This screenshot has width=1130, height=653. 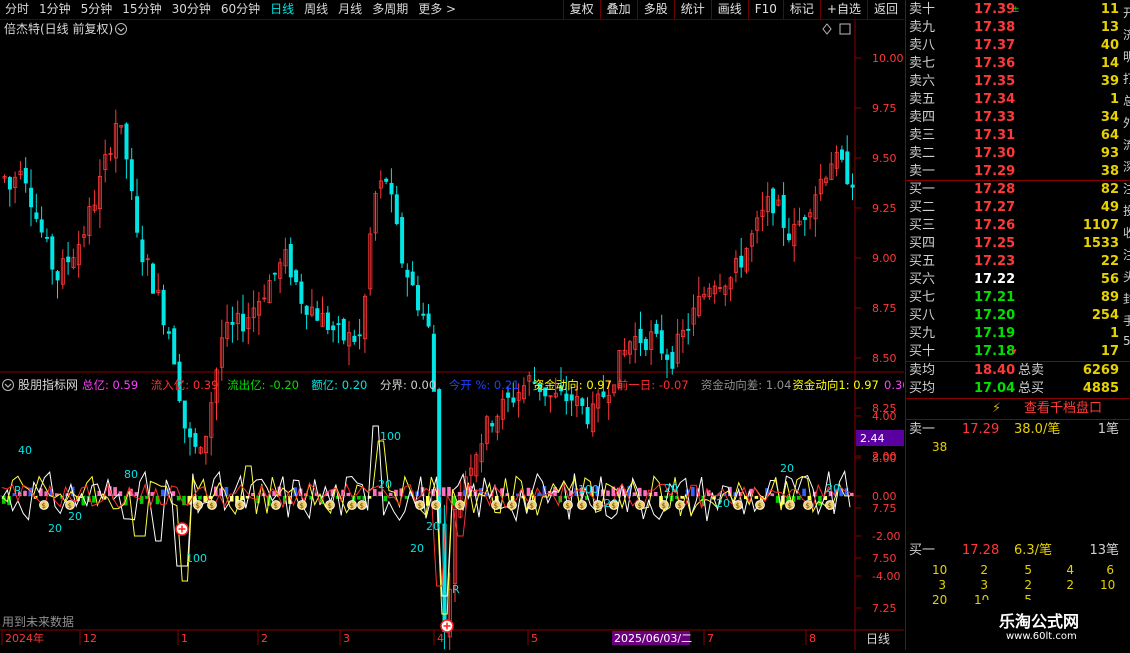 I want to click on period-tab-1: 1分钟, so click(x=55, y=9).